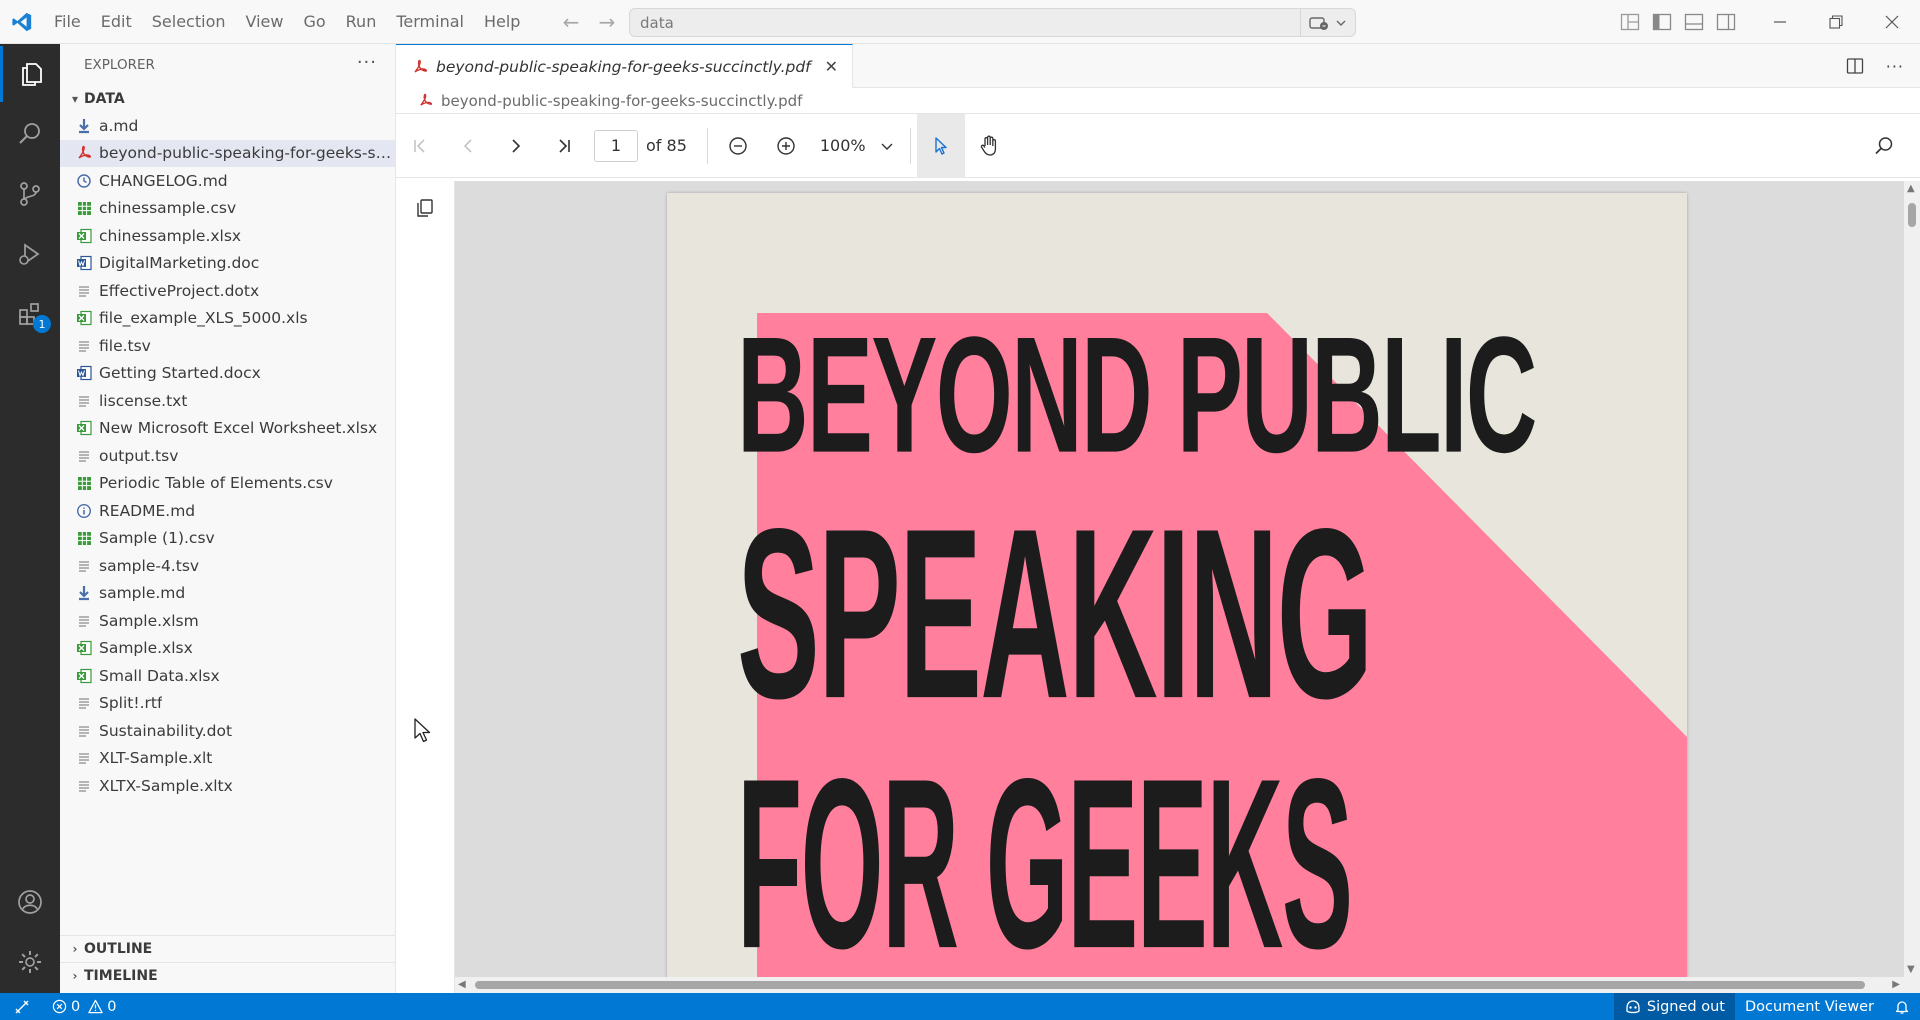  Describe the element at coordinates (1055, 613) in the screenshot. I see `cover-title-line-2: SPEAKING` at that location.